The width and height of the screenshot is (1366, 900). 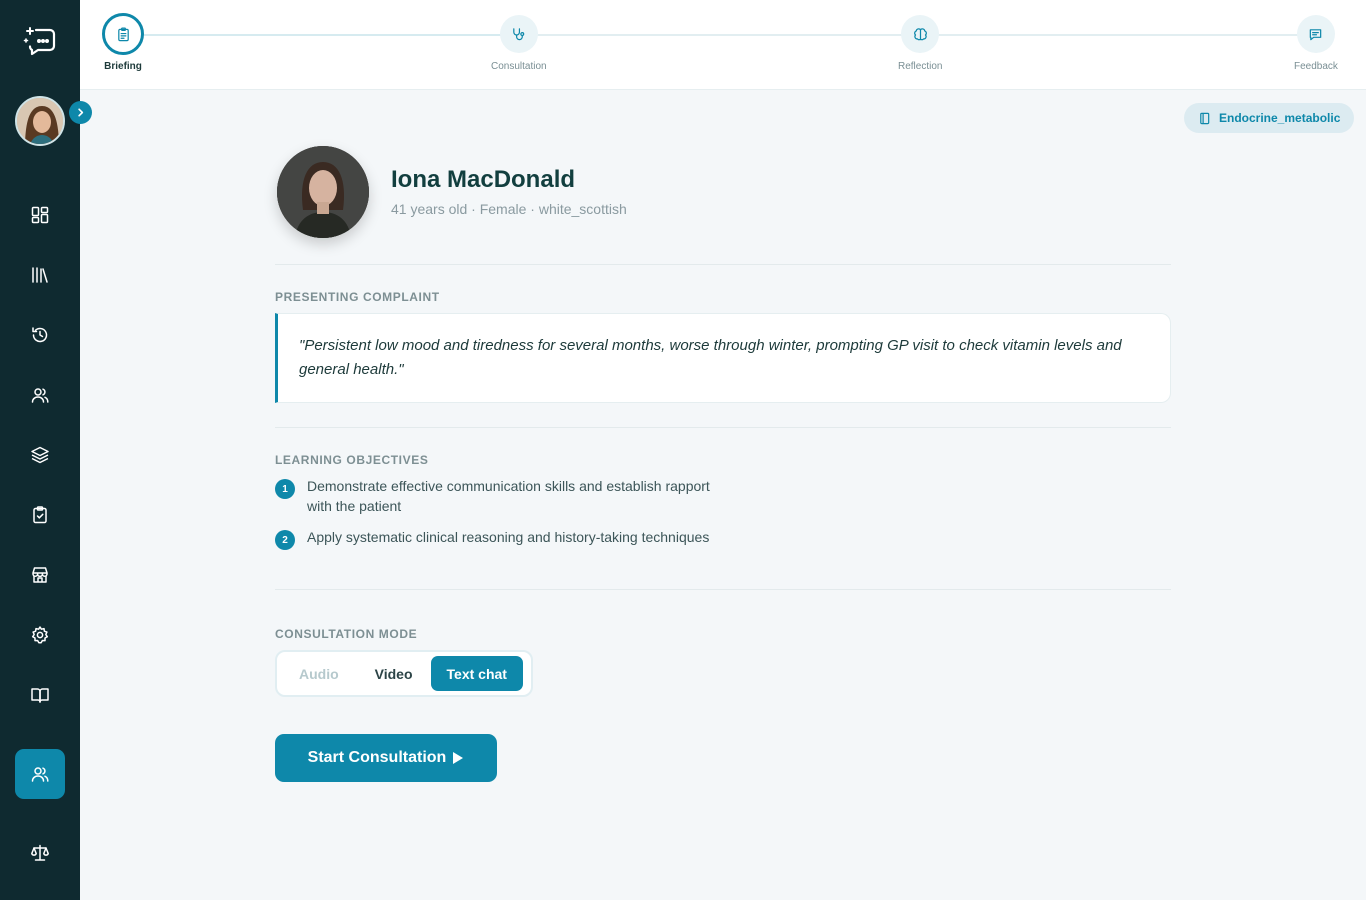 I want to click on step-briefing: Briefing, so click(x=123, y=42).